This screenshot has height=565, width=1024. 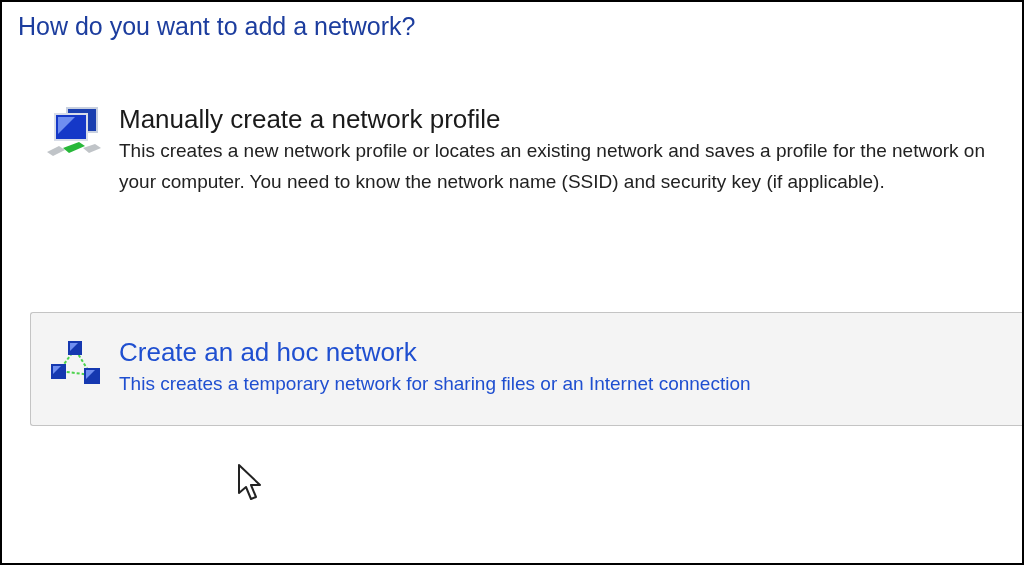 I want to click on option-description: This creates a new network profile or locates an existing network and saves a profile for the network on your computer. You need to know the network name (SSID) and security key (if applicable)., so click(x=552, y=166).